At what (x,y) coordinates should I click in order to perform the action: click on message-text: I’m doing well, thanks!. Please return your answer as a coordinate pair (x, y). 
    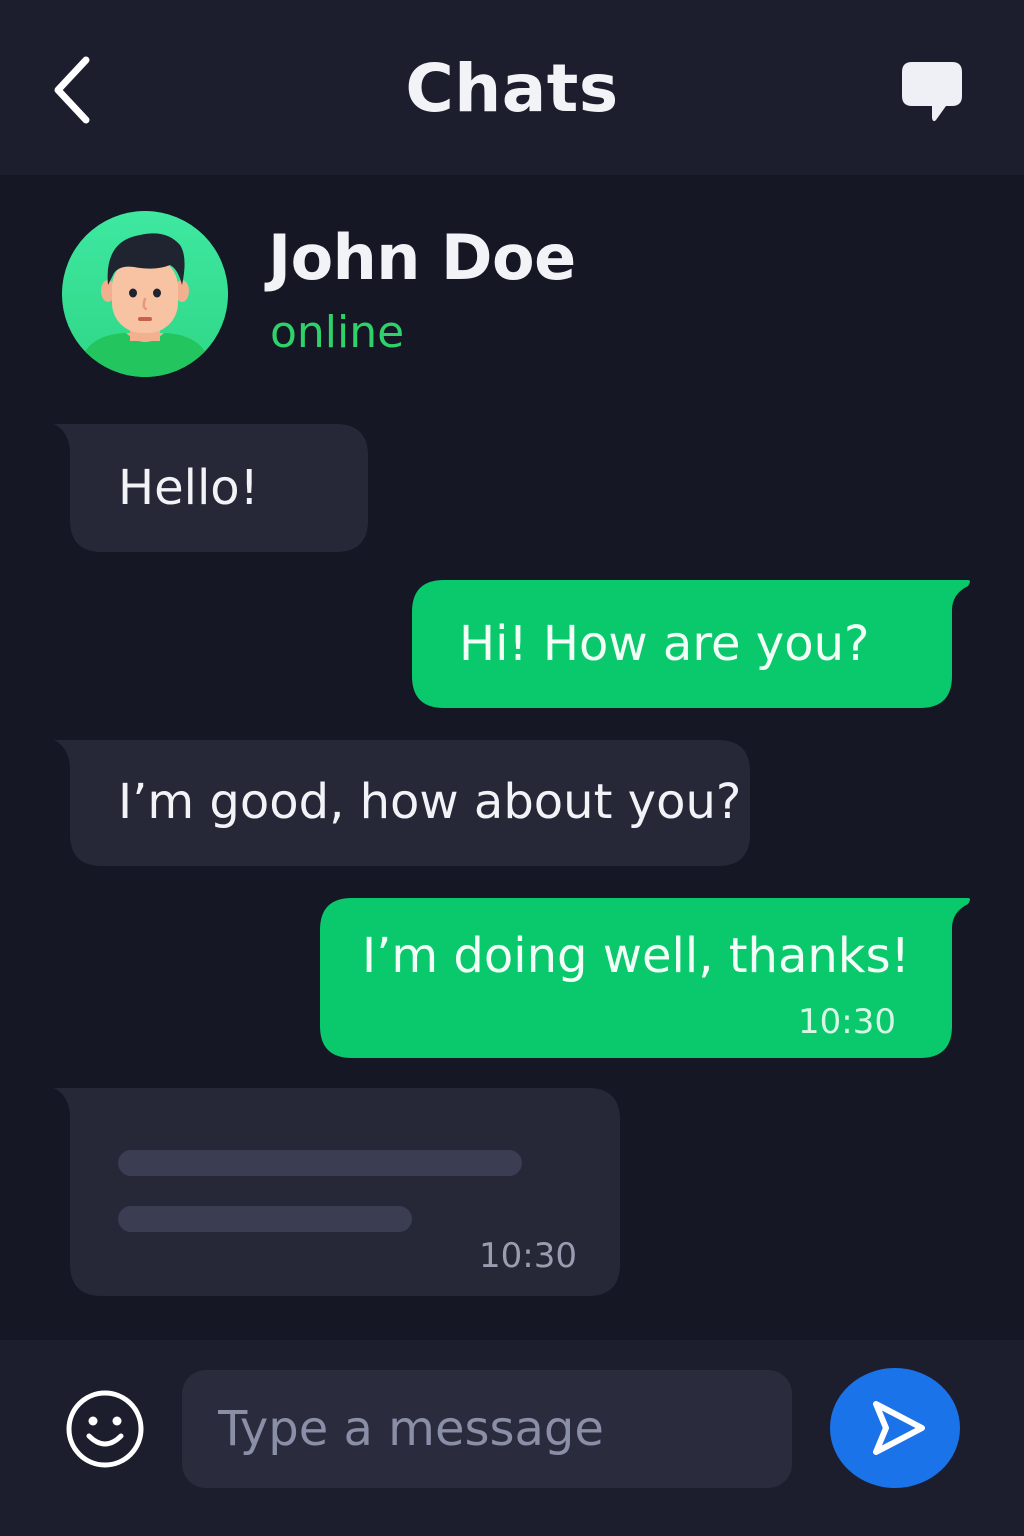
    Looking at the image, I should click on (636, 956).